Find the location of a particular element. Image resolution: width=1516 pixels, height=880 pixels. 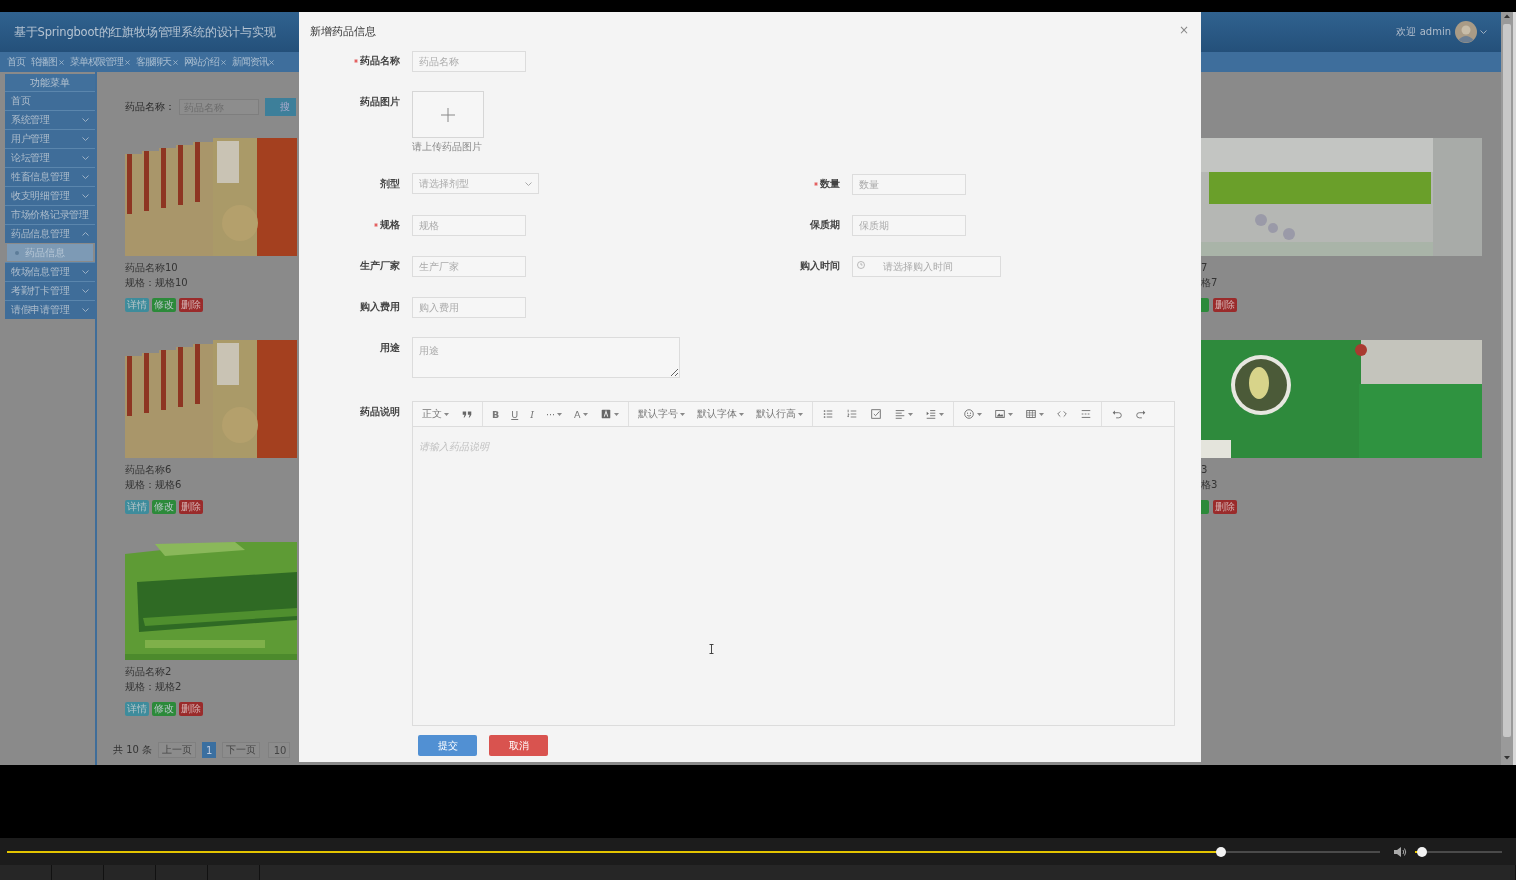

volume-handle is located at coordinates (1421, 851).